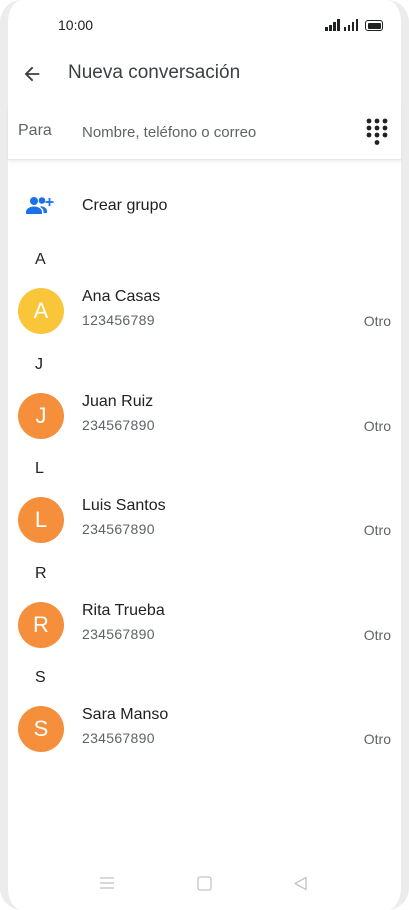  Describe the element at coordinates (41, 573) in the screenshot. I see `section-header-r: R` at that location.